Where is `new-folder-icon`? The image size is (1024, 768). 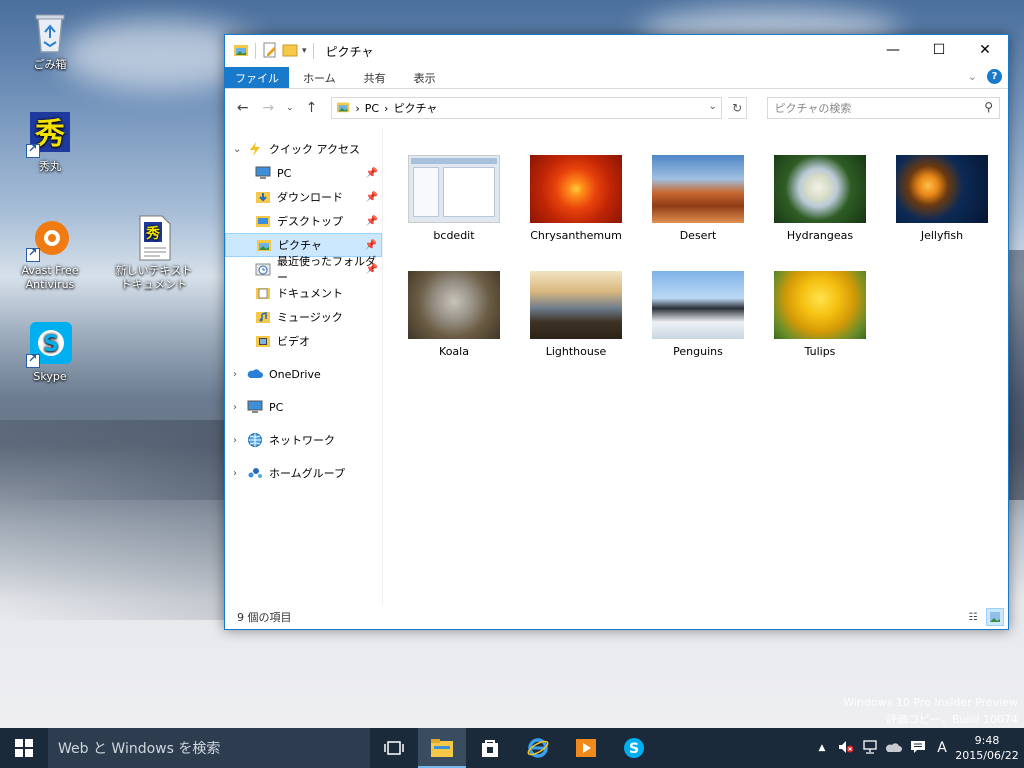
new-folder-icon is located at coordinates (290, 51).